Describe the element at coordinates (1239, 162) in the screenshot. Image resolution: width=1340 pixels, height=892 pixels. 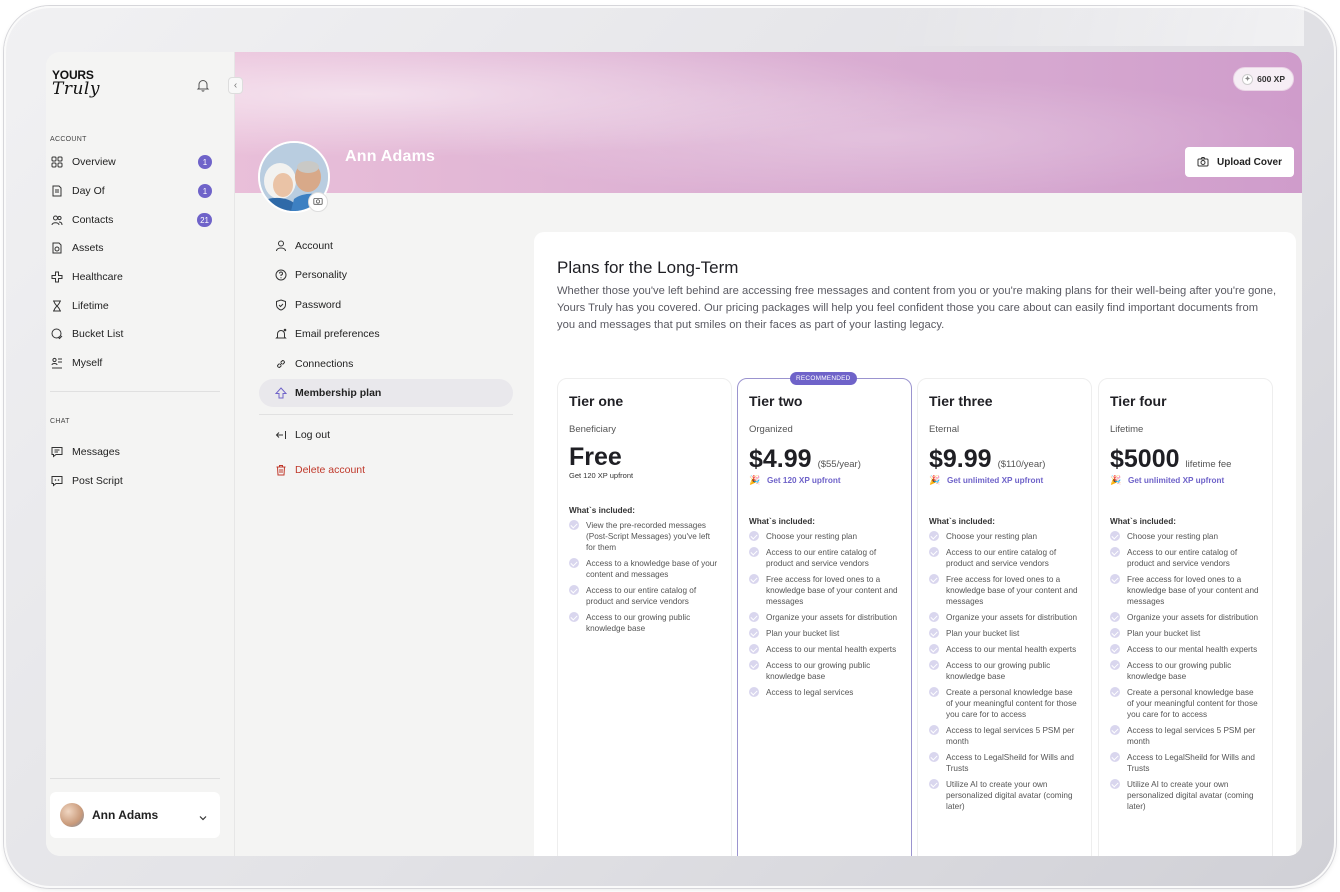
I see `upload-cover-button: Upload Cover` at that location.